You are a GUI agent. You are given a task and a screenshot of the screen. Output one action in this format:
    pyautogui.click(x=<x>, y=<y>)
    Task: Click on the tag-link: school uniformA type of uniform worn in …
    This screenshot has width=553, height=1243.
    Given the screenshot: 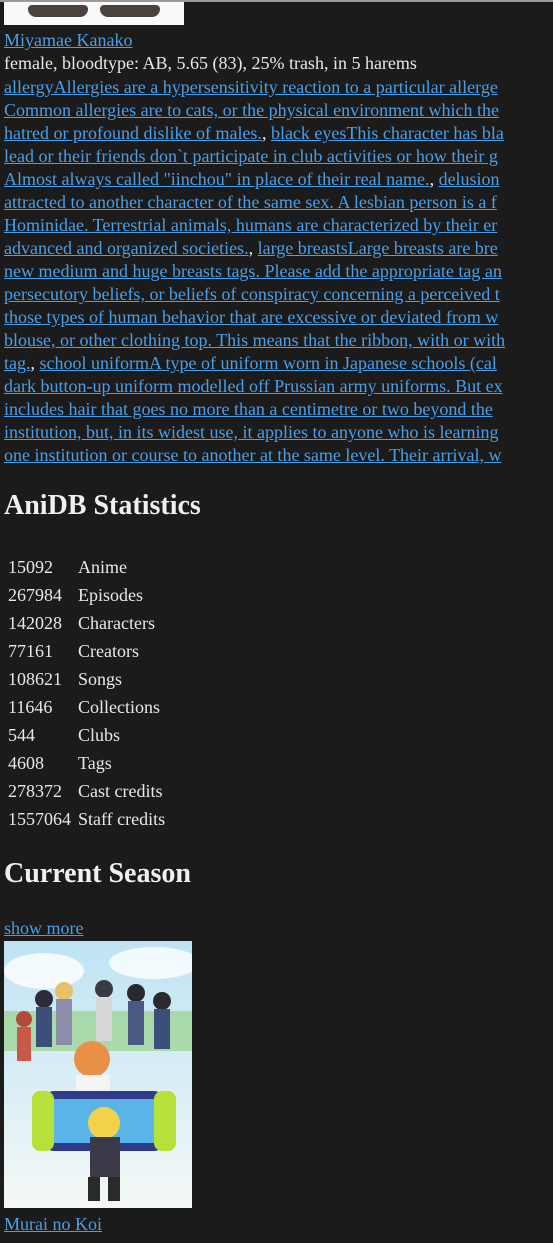 What is the action you would take?
    pyautogui.click(x=268, y=363)
    